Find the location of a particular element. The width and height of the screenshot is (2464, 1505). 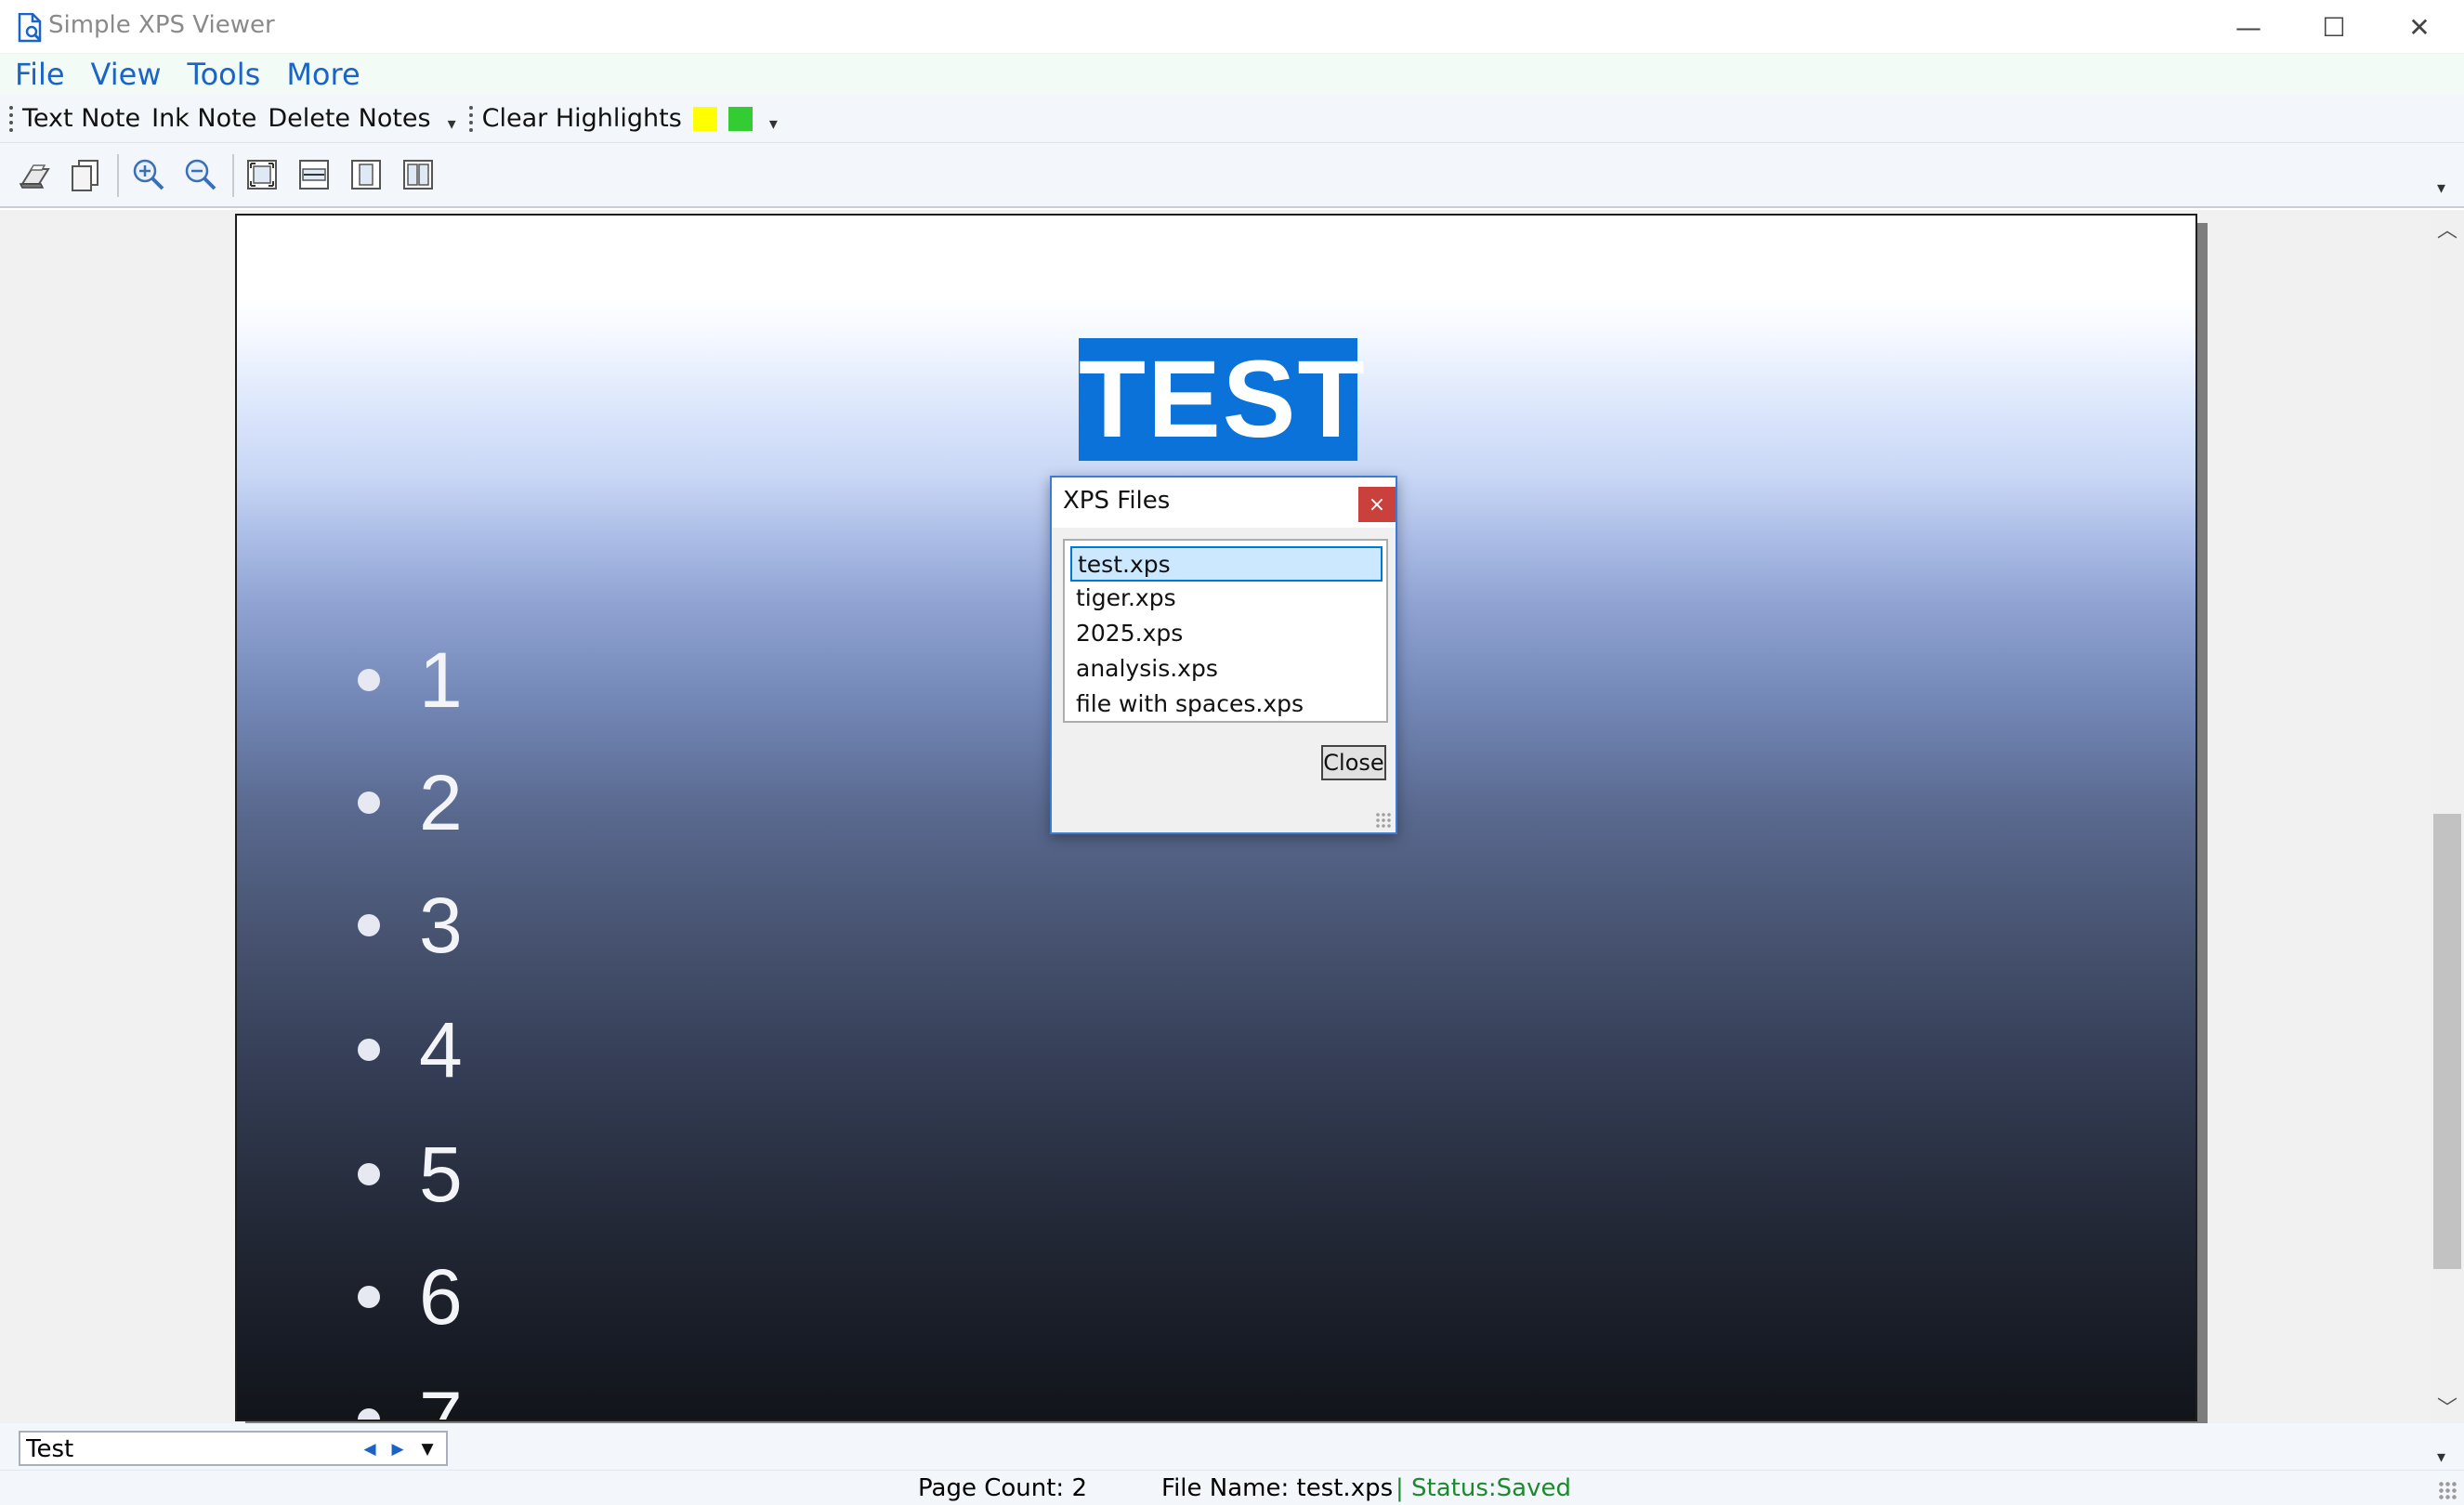

vertical-scrollbar: ︿ ﹀ is located at coordinates (2447, 816).